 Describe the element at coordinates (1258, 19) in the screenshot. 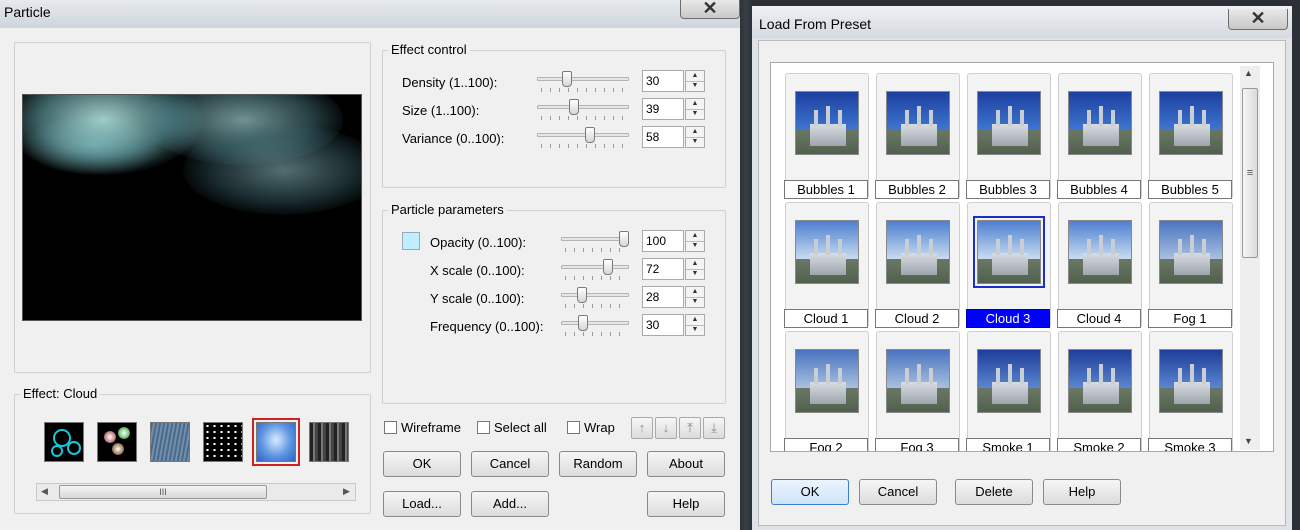

I see `preset-close-button: ✕` at that location.